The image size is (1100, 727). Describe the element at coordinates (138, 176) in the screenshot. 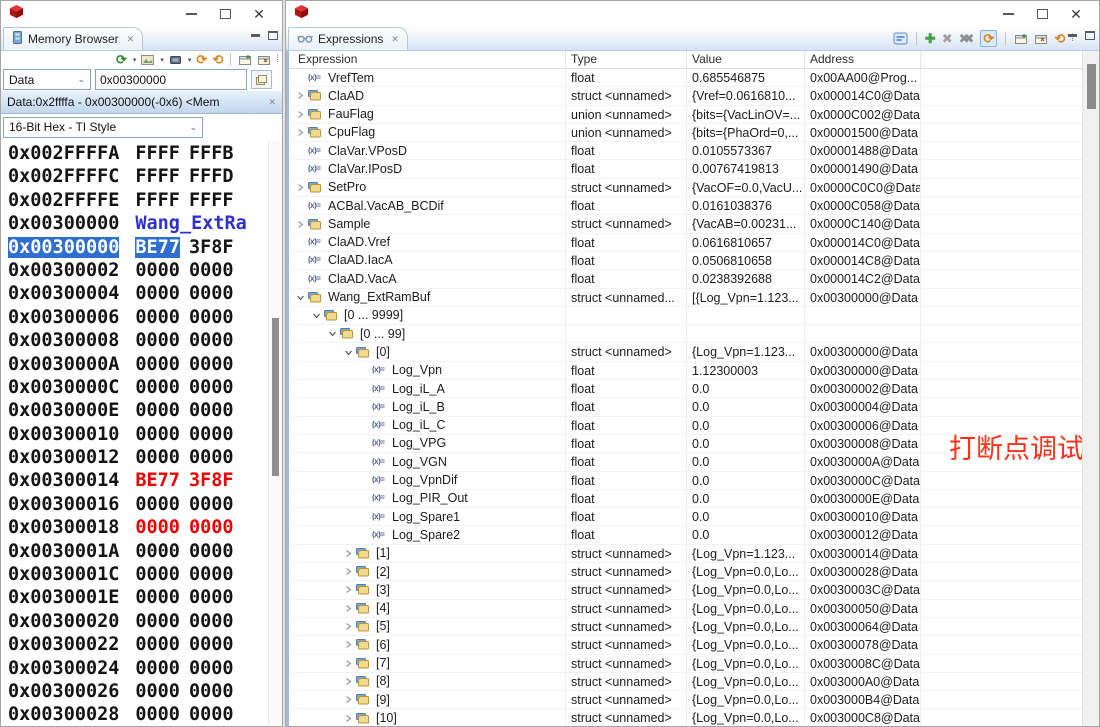

I see `memory-row: 0x002FFFFC FFFF FFFD` at that location.